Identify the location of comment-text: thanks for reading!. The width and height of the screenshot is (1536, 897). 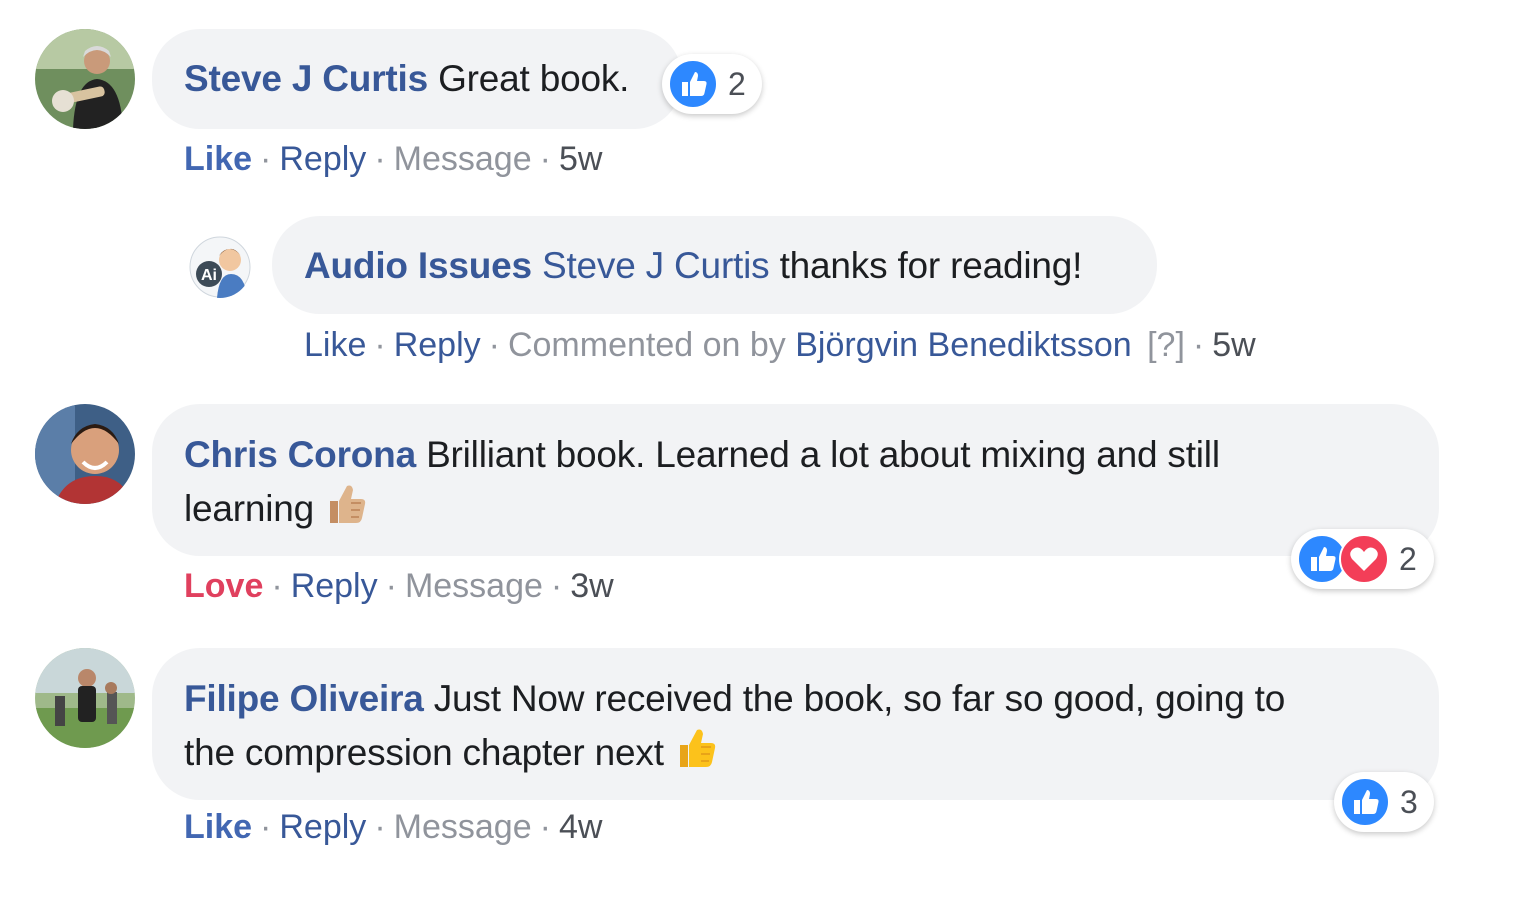
(931, 265).